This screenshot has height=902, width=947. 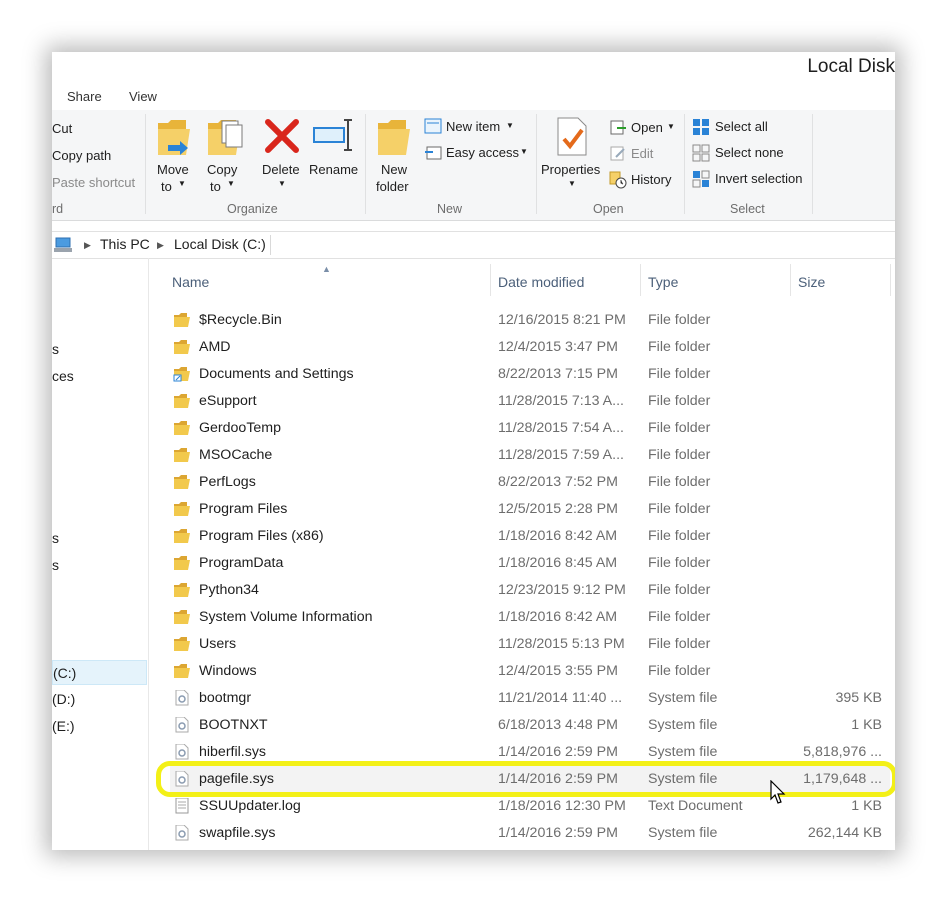 I want to click on file-date: 1/18/2016 8:42 AM, so click(x=558, y=617).